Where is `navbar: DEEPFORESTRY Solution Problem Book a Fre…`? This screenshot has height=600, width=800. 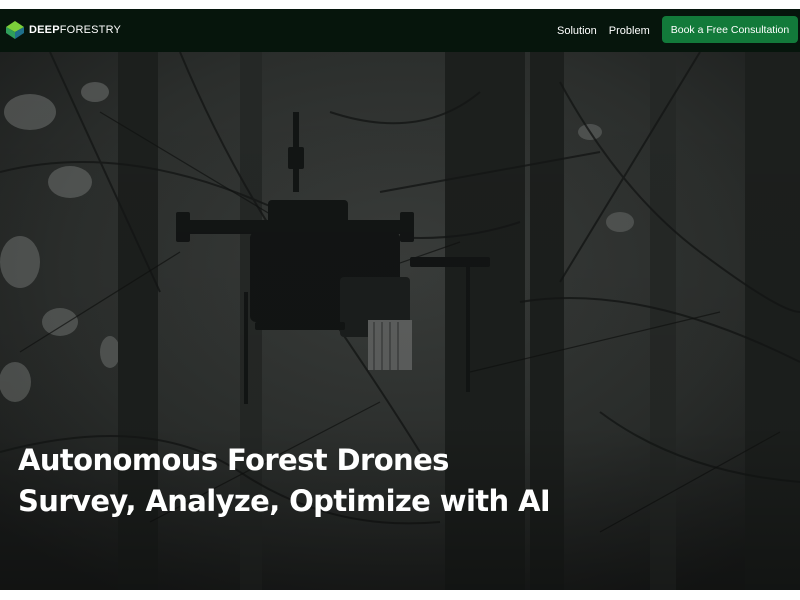
navbar: DEEPFORESTRY Solution Problem Book a Fre… is located at coordinates (400, 30).